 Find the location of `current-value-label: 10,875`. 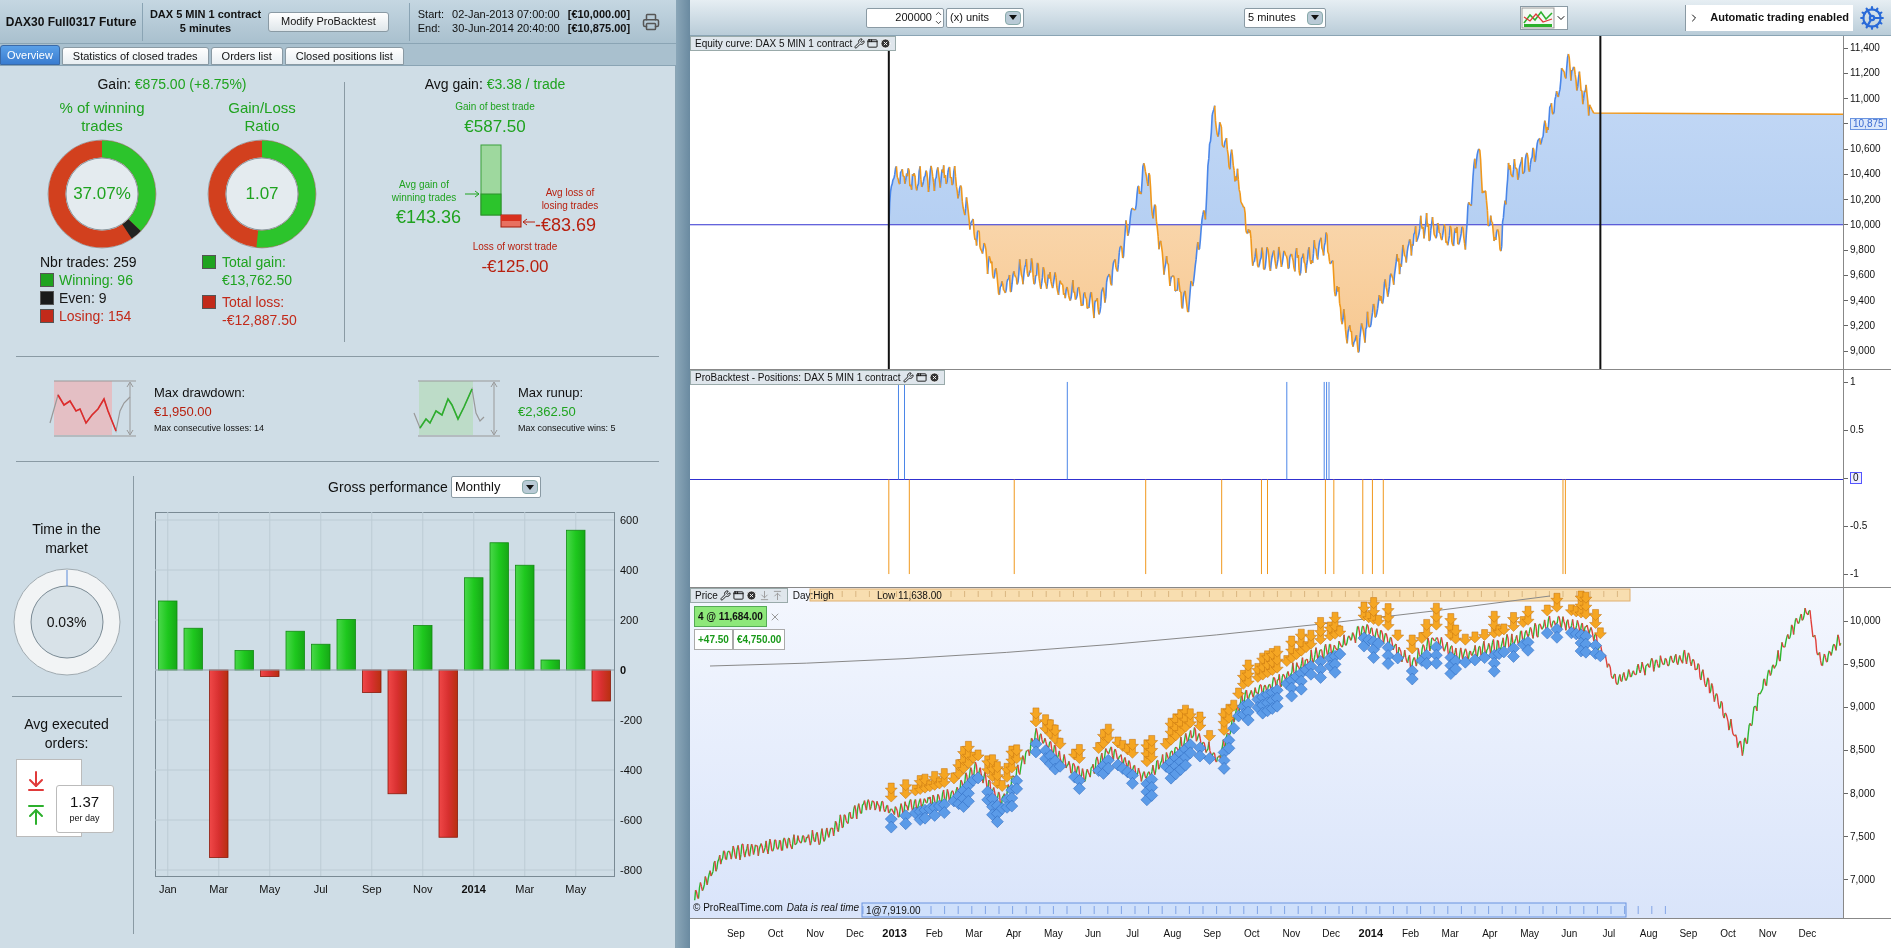

current-value-label: 10,875 is located at coordinates (1868, 123).